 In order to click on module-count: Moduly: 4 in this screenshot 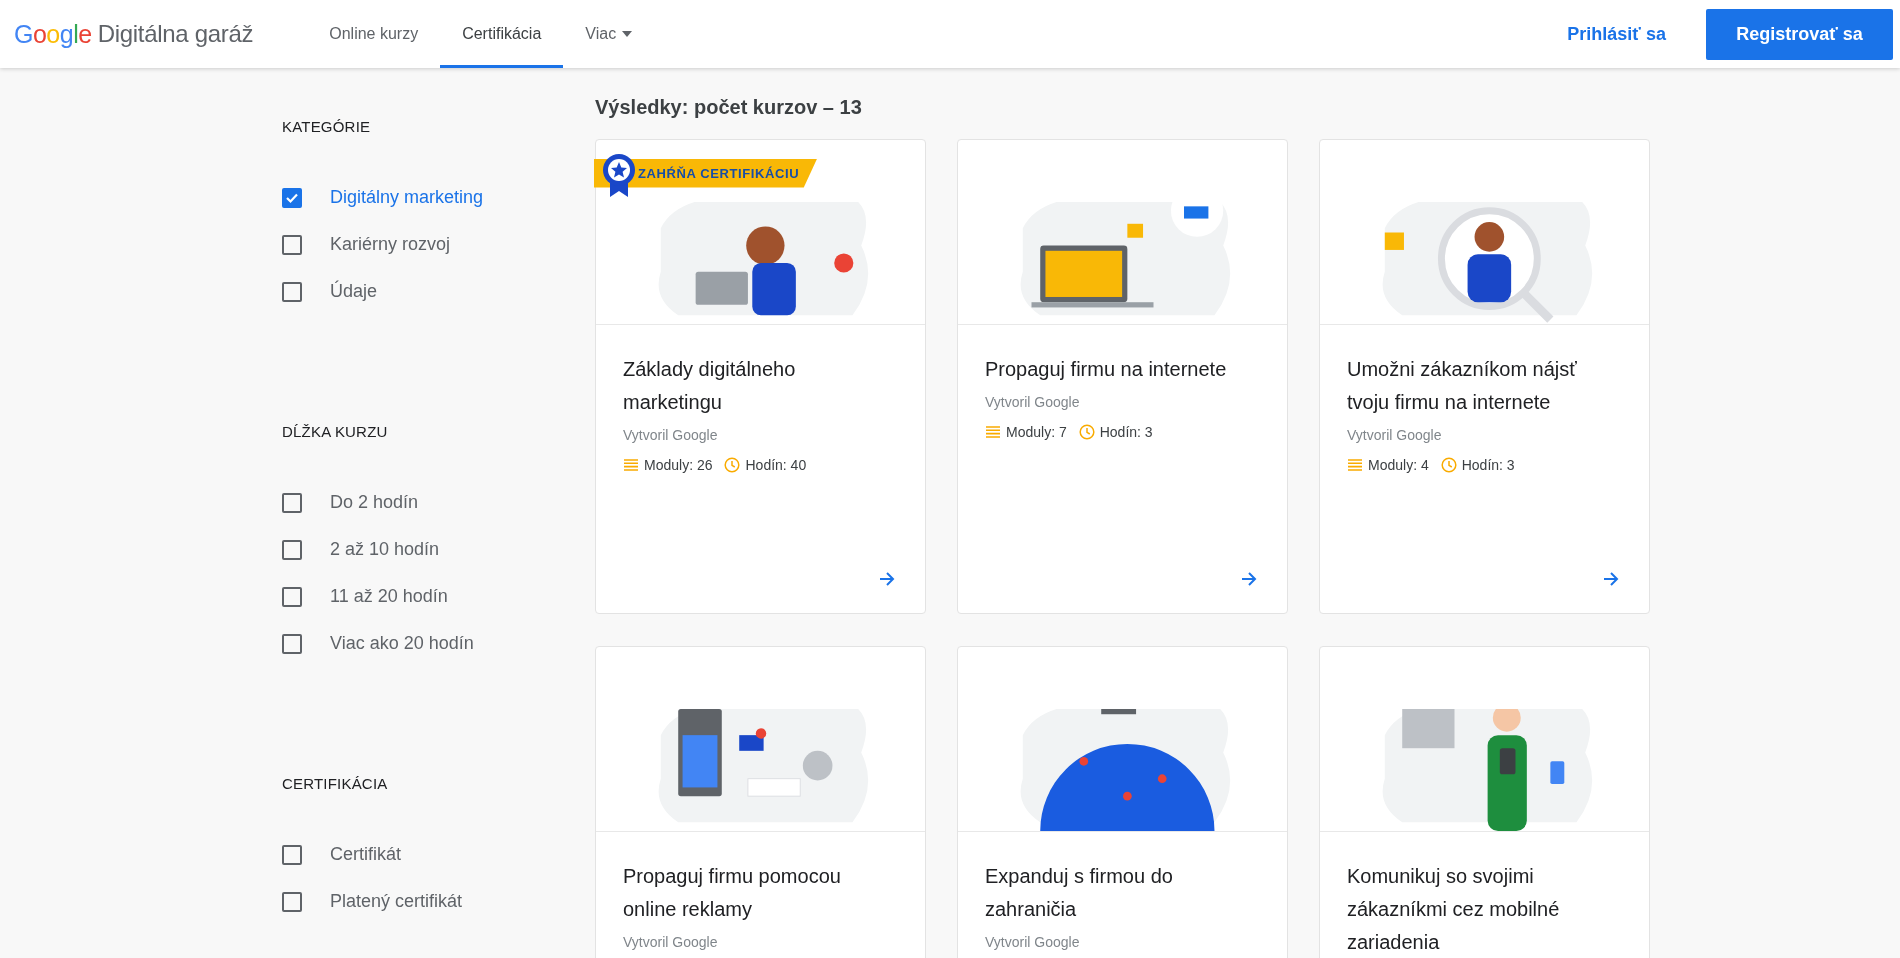, I will do `click(1398, 465)`.